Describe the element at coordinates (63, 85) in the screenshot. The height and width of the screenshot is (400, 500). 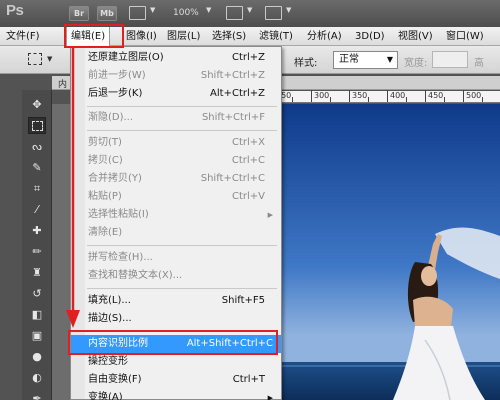
I see `document-tab-title: 内` at that location.